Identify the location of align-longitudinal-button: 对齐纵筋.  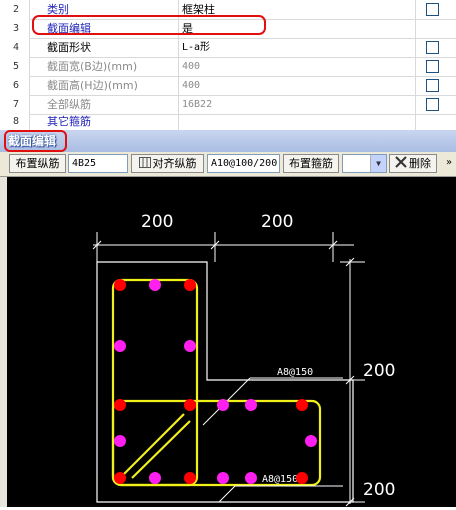
(167, 163).